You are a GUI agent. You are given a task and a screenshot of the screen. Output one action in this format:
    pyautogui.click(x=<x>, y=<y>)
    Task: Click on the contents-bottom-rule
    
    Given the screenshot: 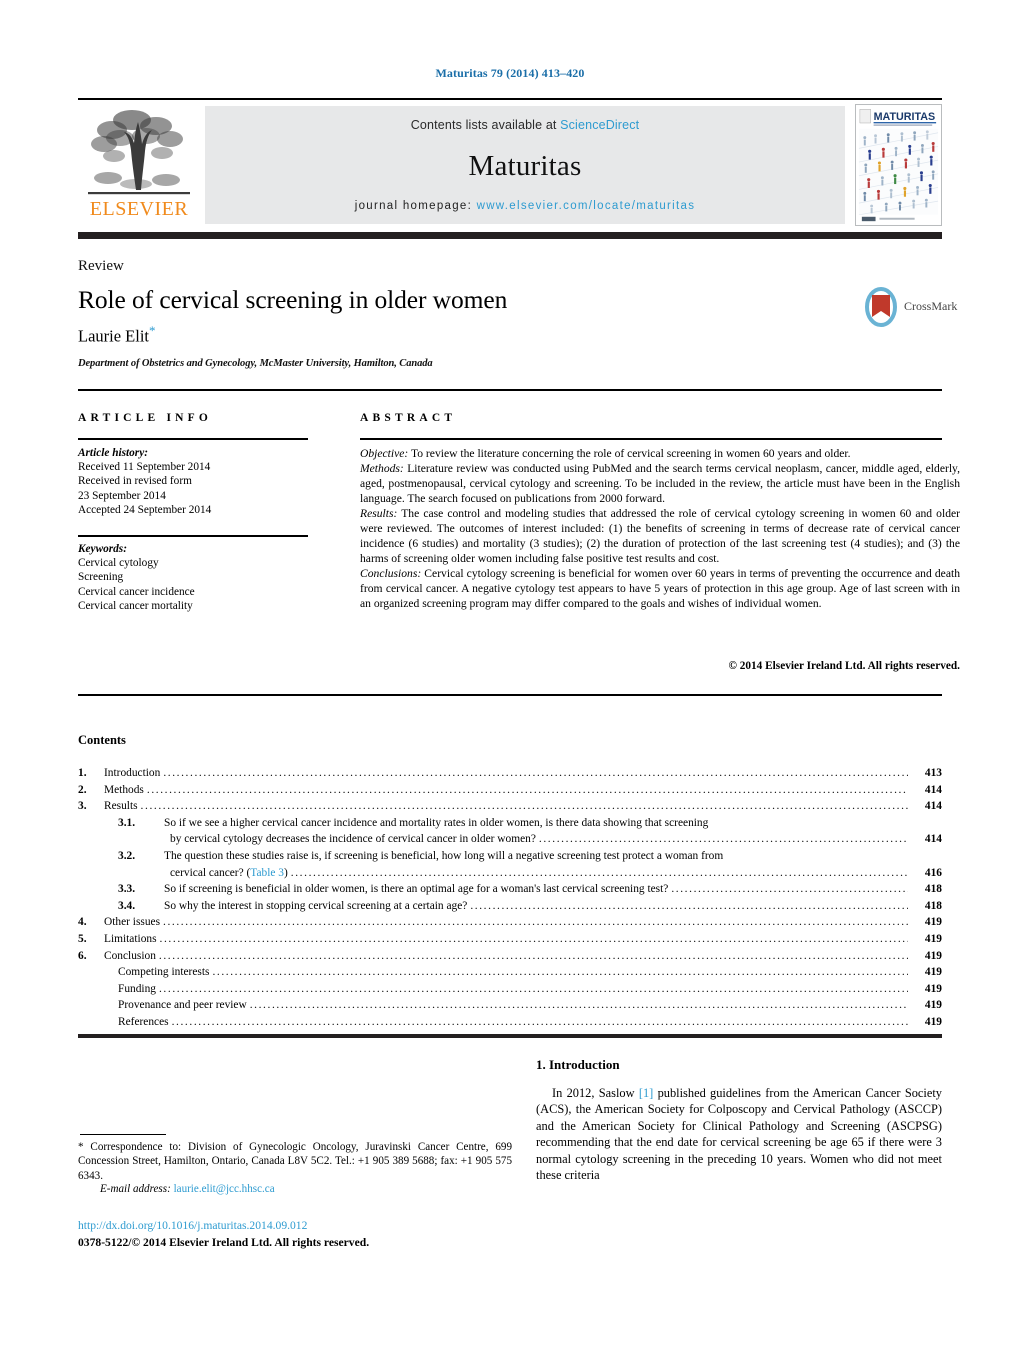 What is the action you would take?
    pyautogui.click(x=510, y=1036)
    